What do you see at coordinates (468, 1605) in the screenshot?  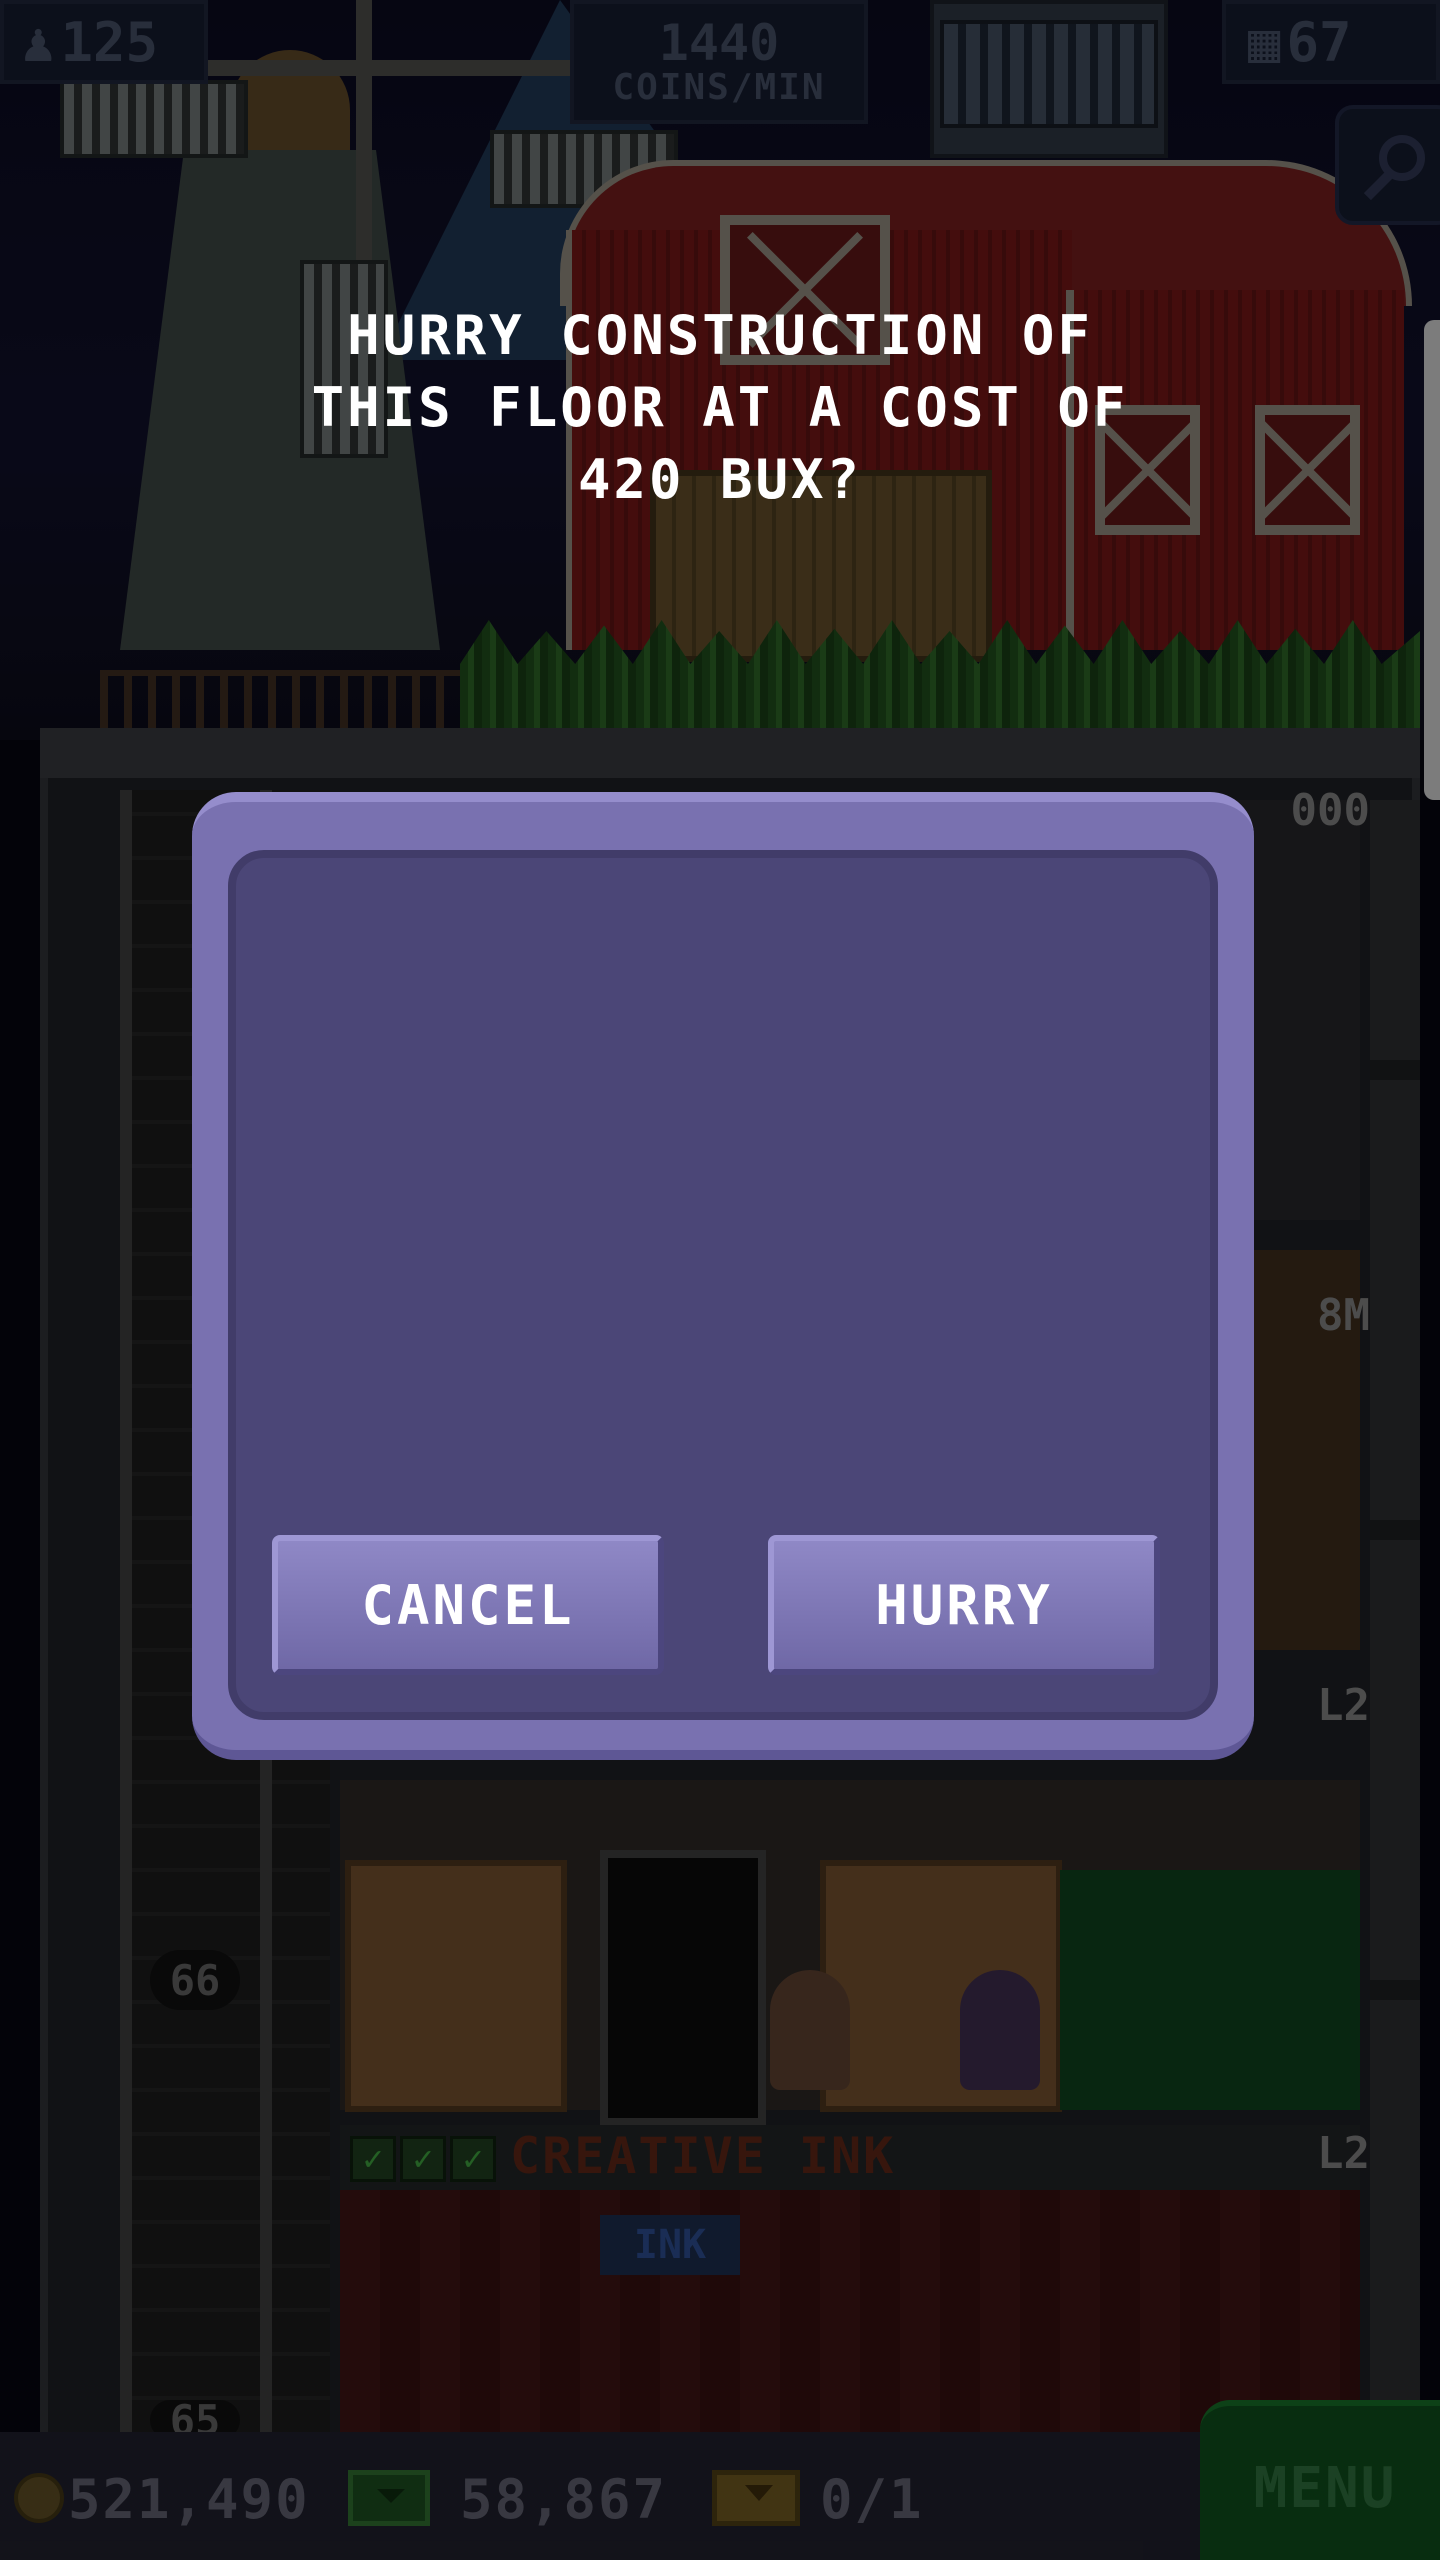 I see `cancel-button: CANCEL` at bounding box center [468, 1605].